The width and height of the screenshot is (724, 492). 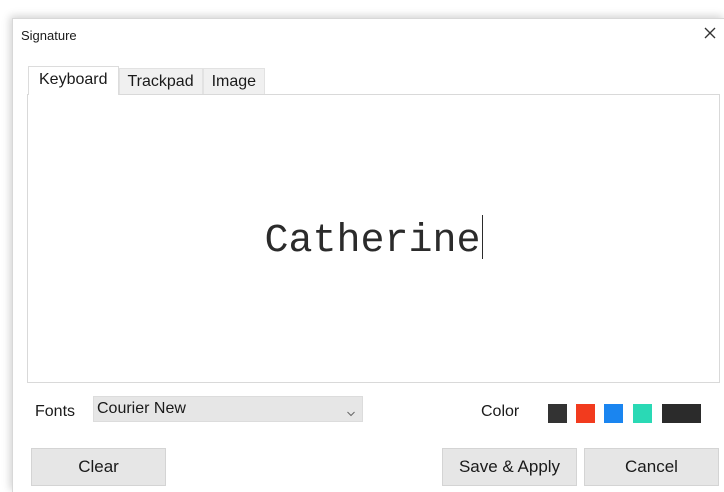 I want to click on signature-preview: Catherine, so click(x=373, y=239).